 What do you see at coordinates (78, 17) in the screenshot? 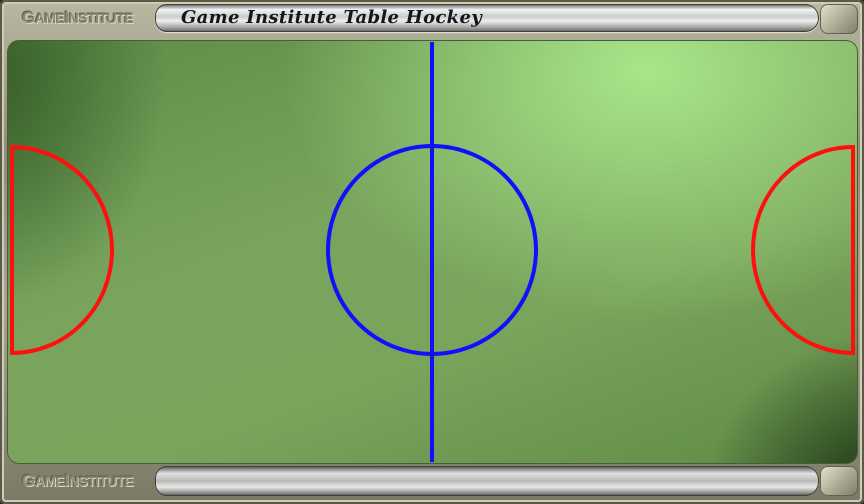
I see `game-institute-logo: GAMEINSTITUTE` at bounding box center [78, 17].